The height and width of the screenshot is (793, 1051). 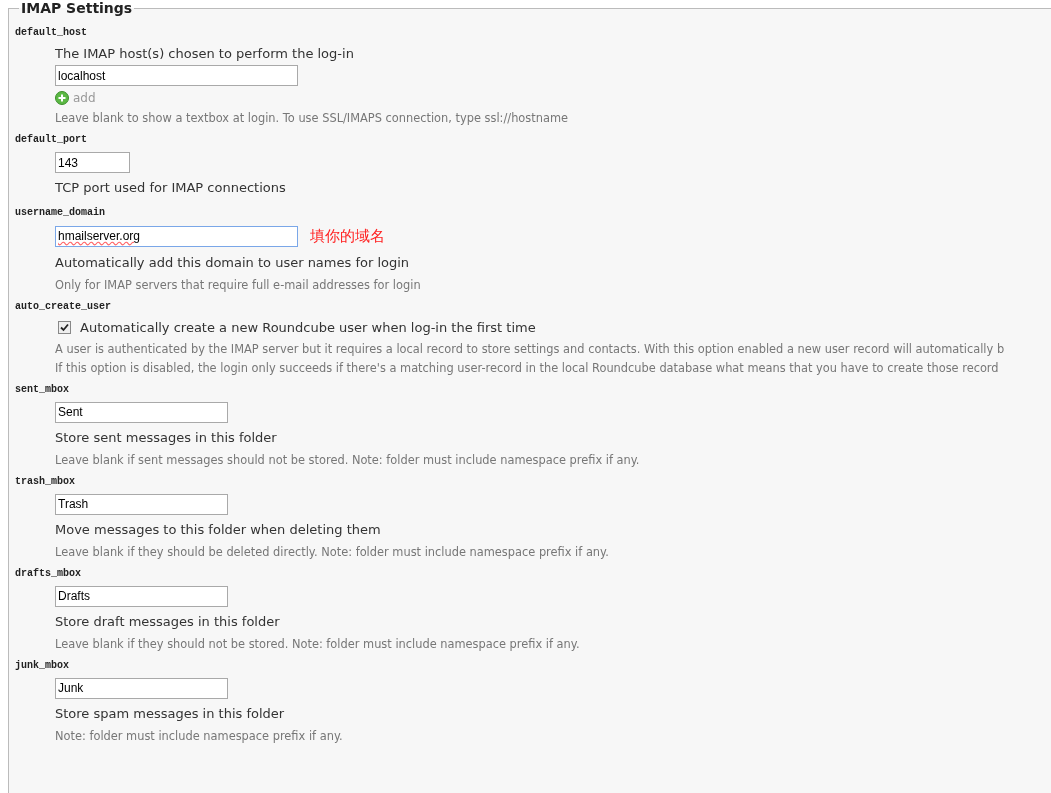 What do you see at coordinates (141, 412) in the screenshot?
I see `text-input: Sent` at bounding box center [141, 412].